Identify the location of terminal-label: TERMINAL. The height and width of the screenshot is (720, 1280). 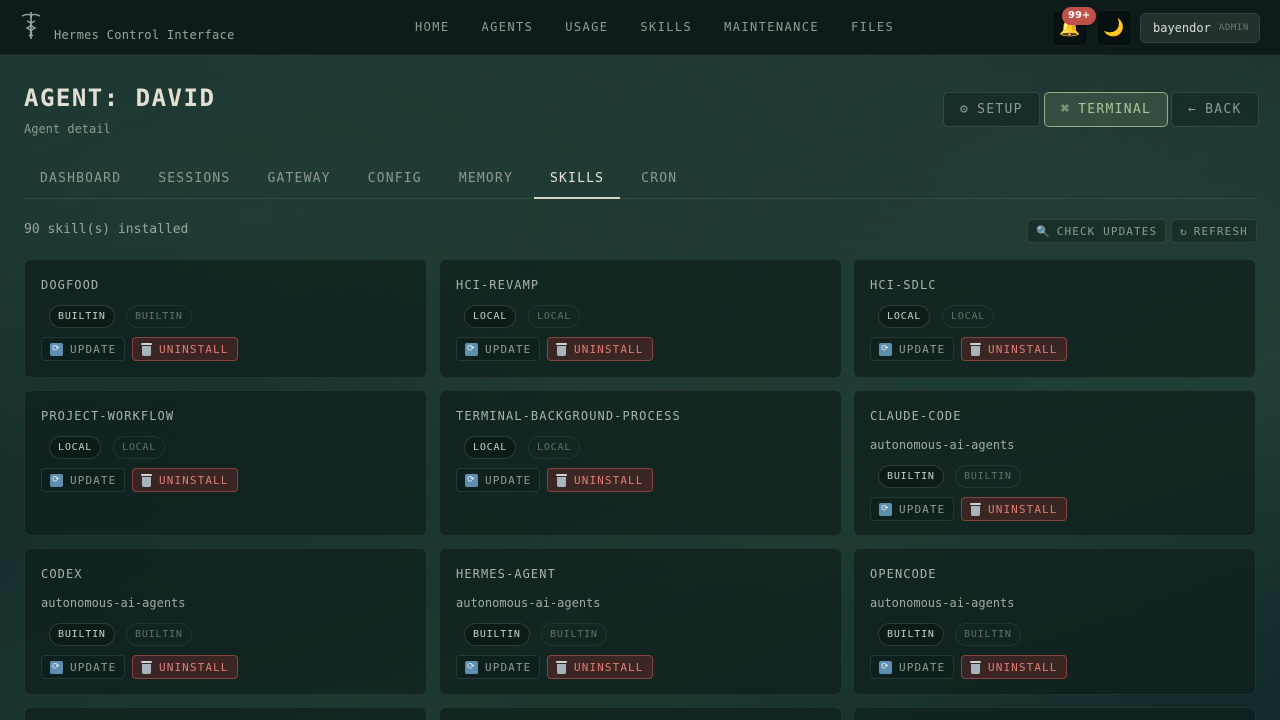
(1115, 109).